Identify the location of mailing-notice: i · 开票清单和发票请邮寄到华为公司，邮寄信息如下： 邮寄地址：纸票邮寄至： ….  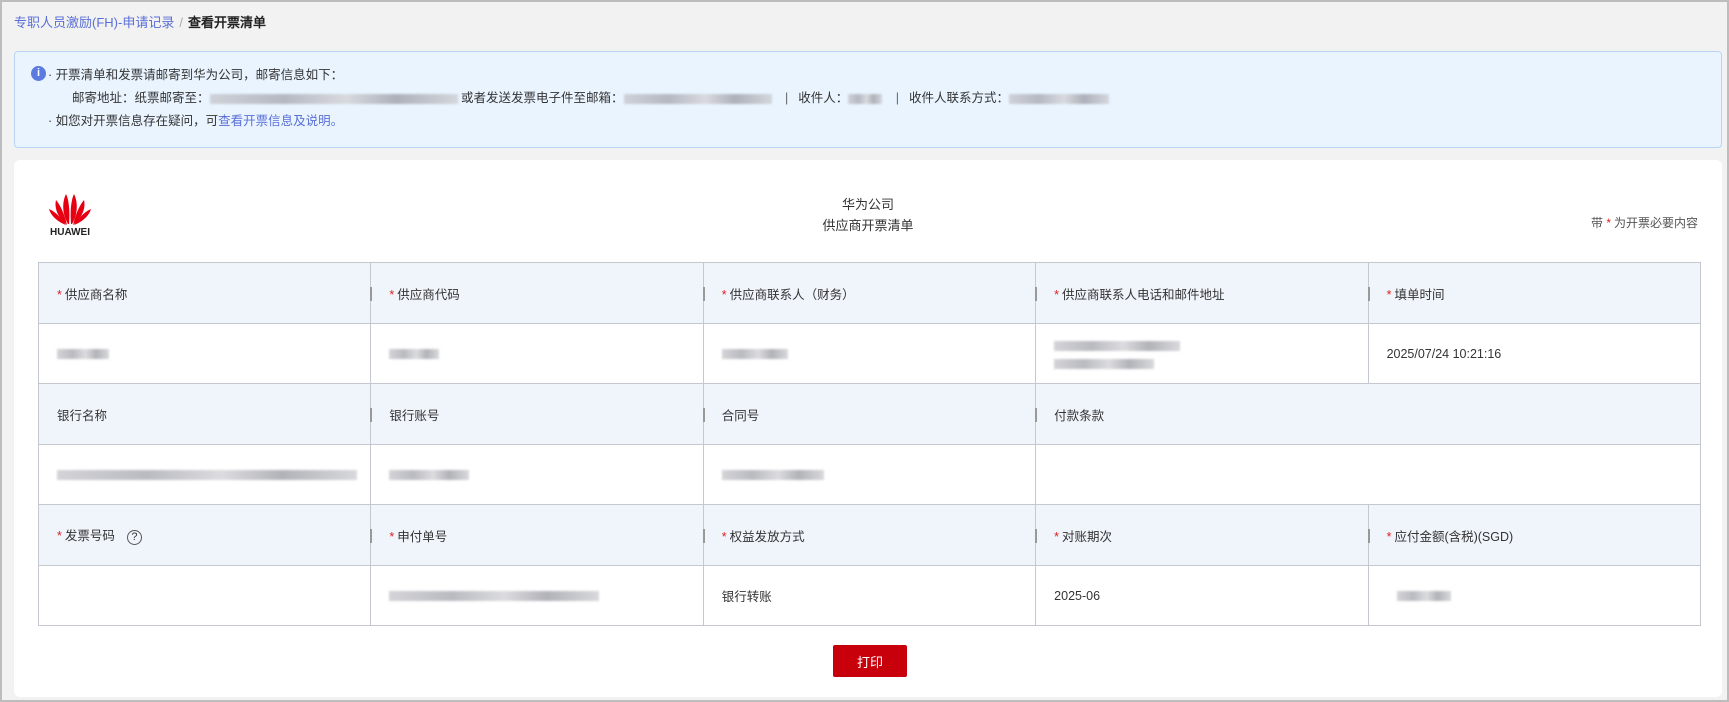
(868, 99).